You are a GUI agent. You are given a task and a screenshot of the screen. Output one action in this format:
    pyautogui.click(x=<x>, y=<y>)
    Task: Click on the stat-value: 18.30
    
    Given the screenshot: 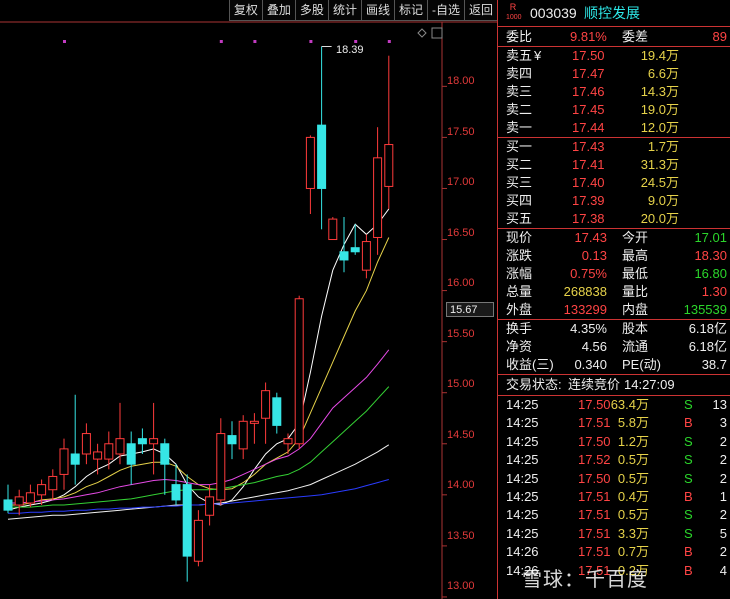 What is the action you would take?
    pyautogui.click(x=710, y=255)
    